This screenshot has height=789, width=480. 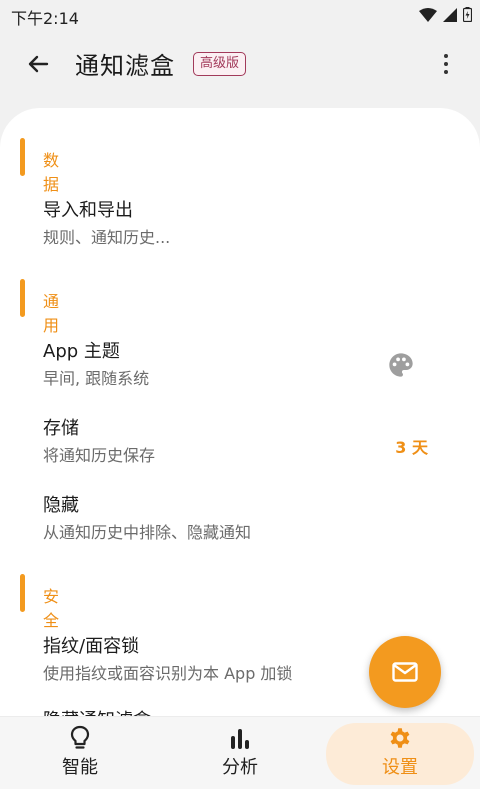 I want to click on bar-chart-icon, so click(x=240, y=739).